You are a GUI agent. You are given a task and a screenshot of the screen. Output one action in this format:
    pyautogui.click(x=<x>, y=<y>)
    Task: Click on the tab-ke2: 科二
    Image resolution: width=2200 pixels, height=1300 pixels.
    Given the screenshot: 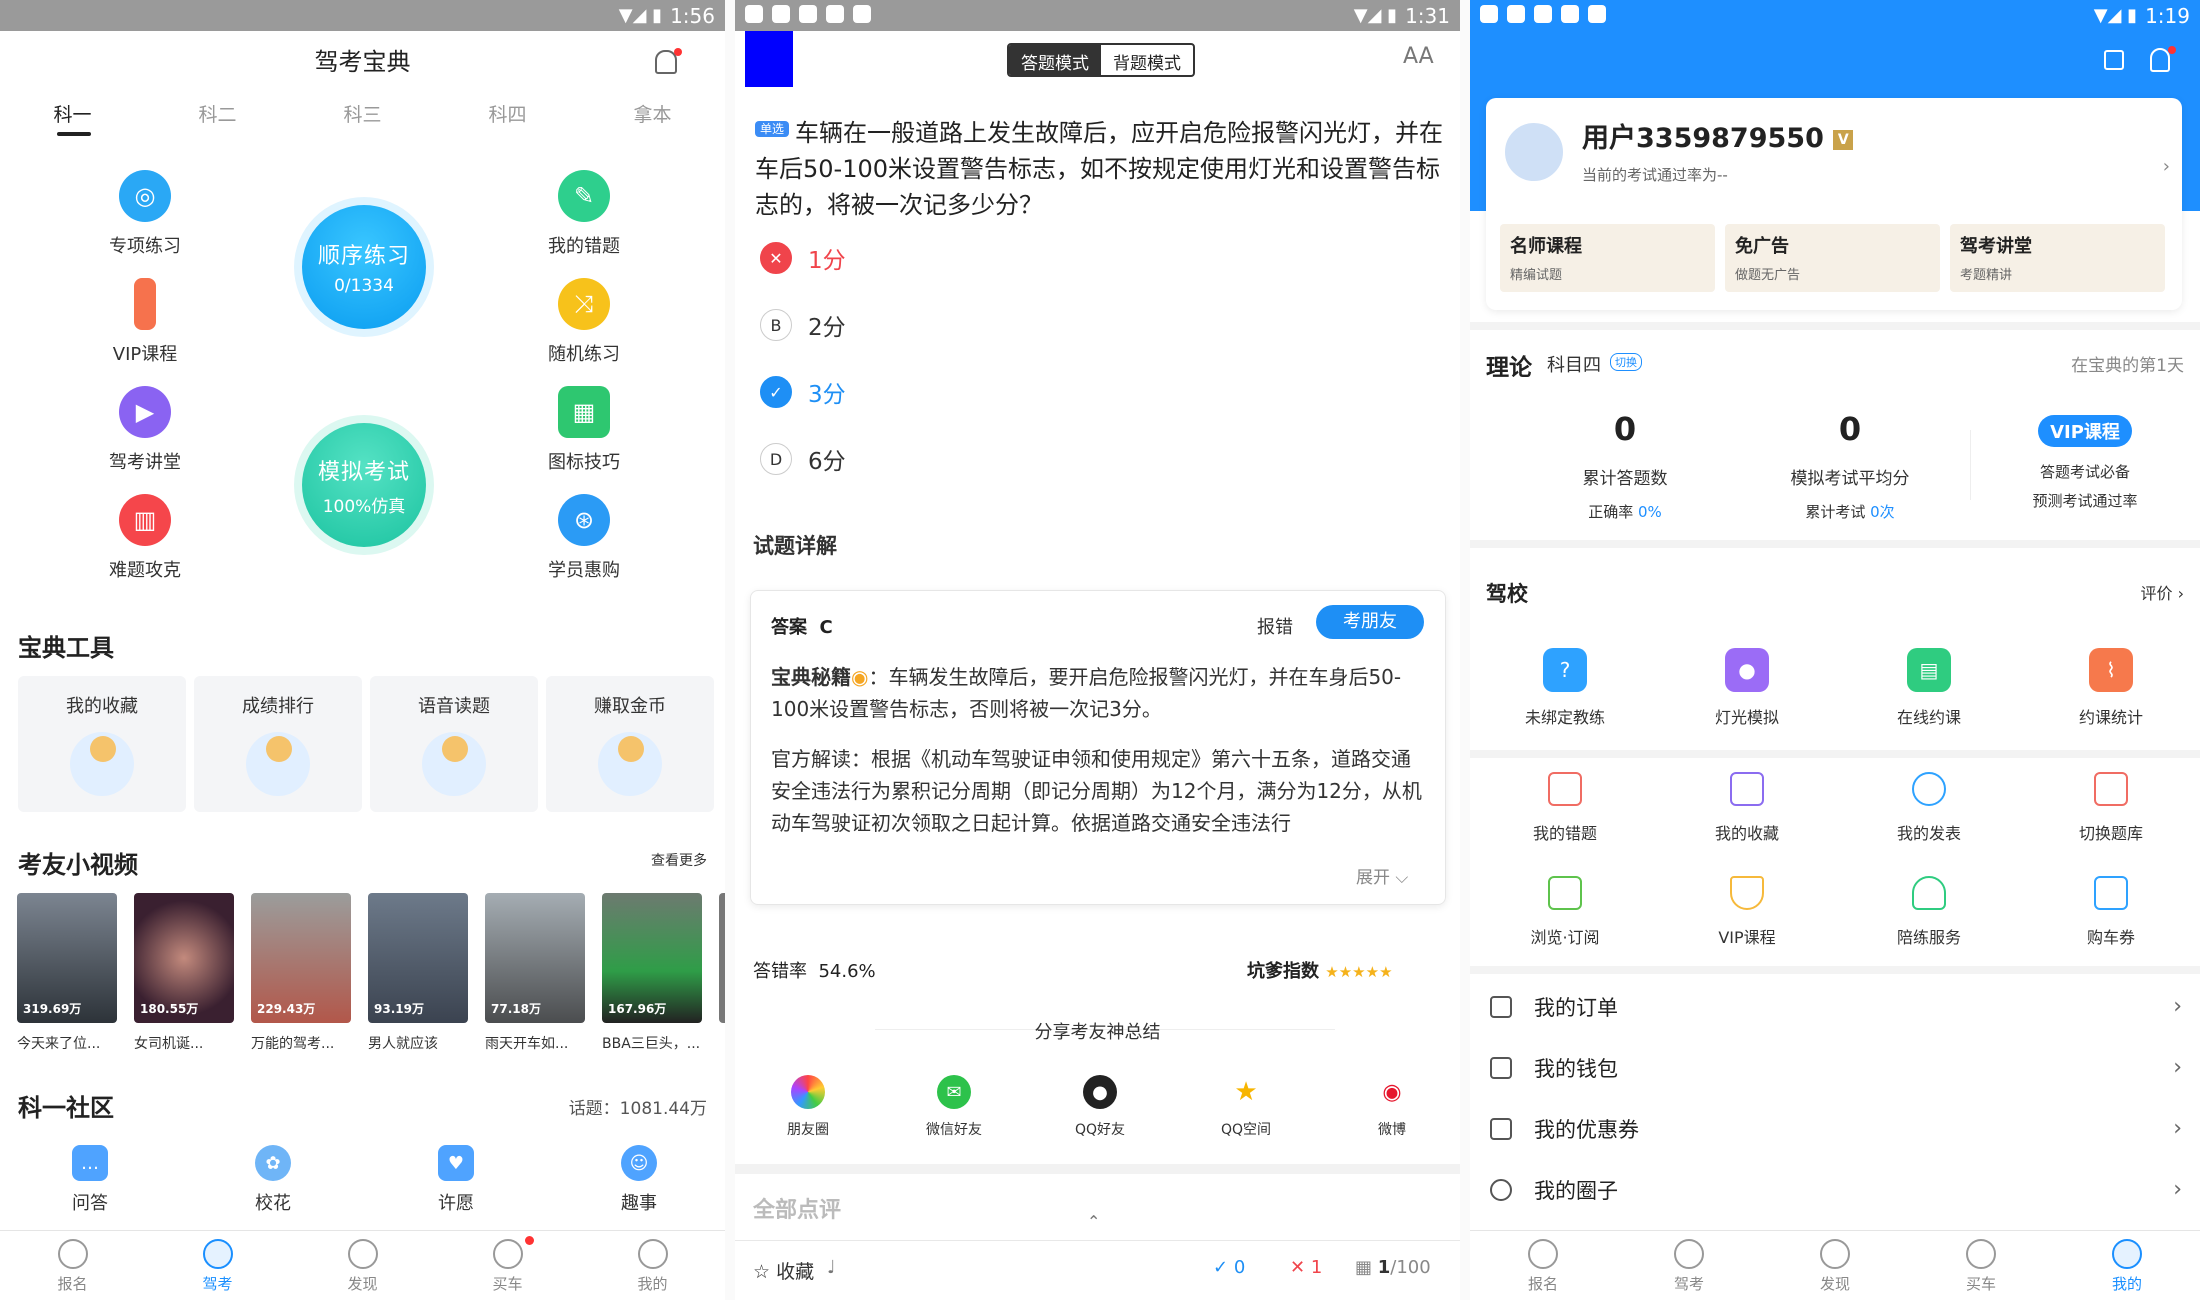 What is the action you would take?
    pyautogui.click(x=217, y=113)
    